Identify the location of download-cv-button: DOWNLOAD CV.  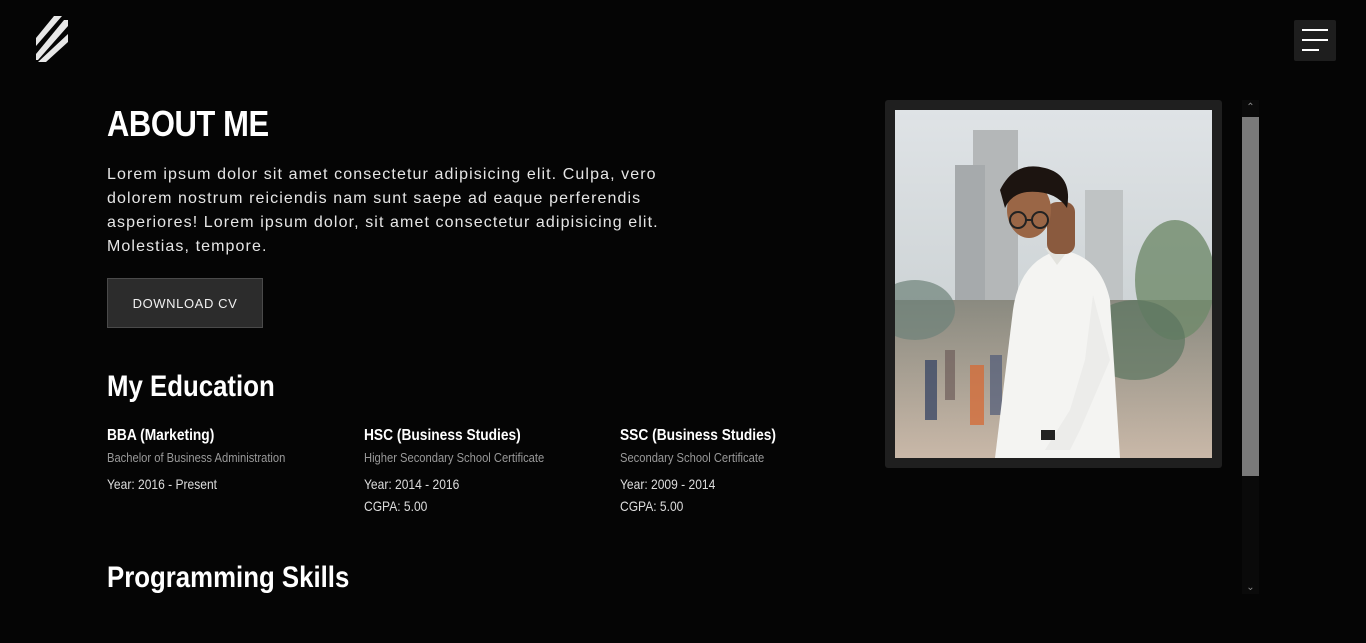
(185, 303).